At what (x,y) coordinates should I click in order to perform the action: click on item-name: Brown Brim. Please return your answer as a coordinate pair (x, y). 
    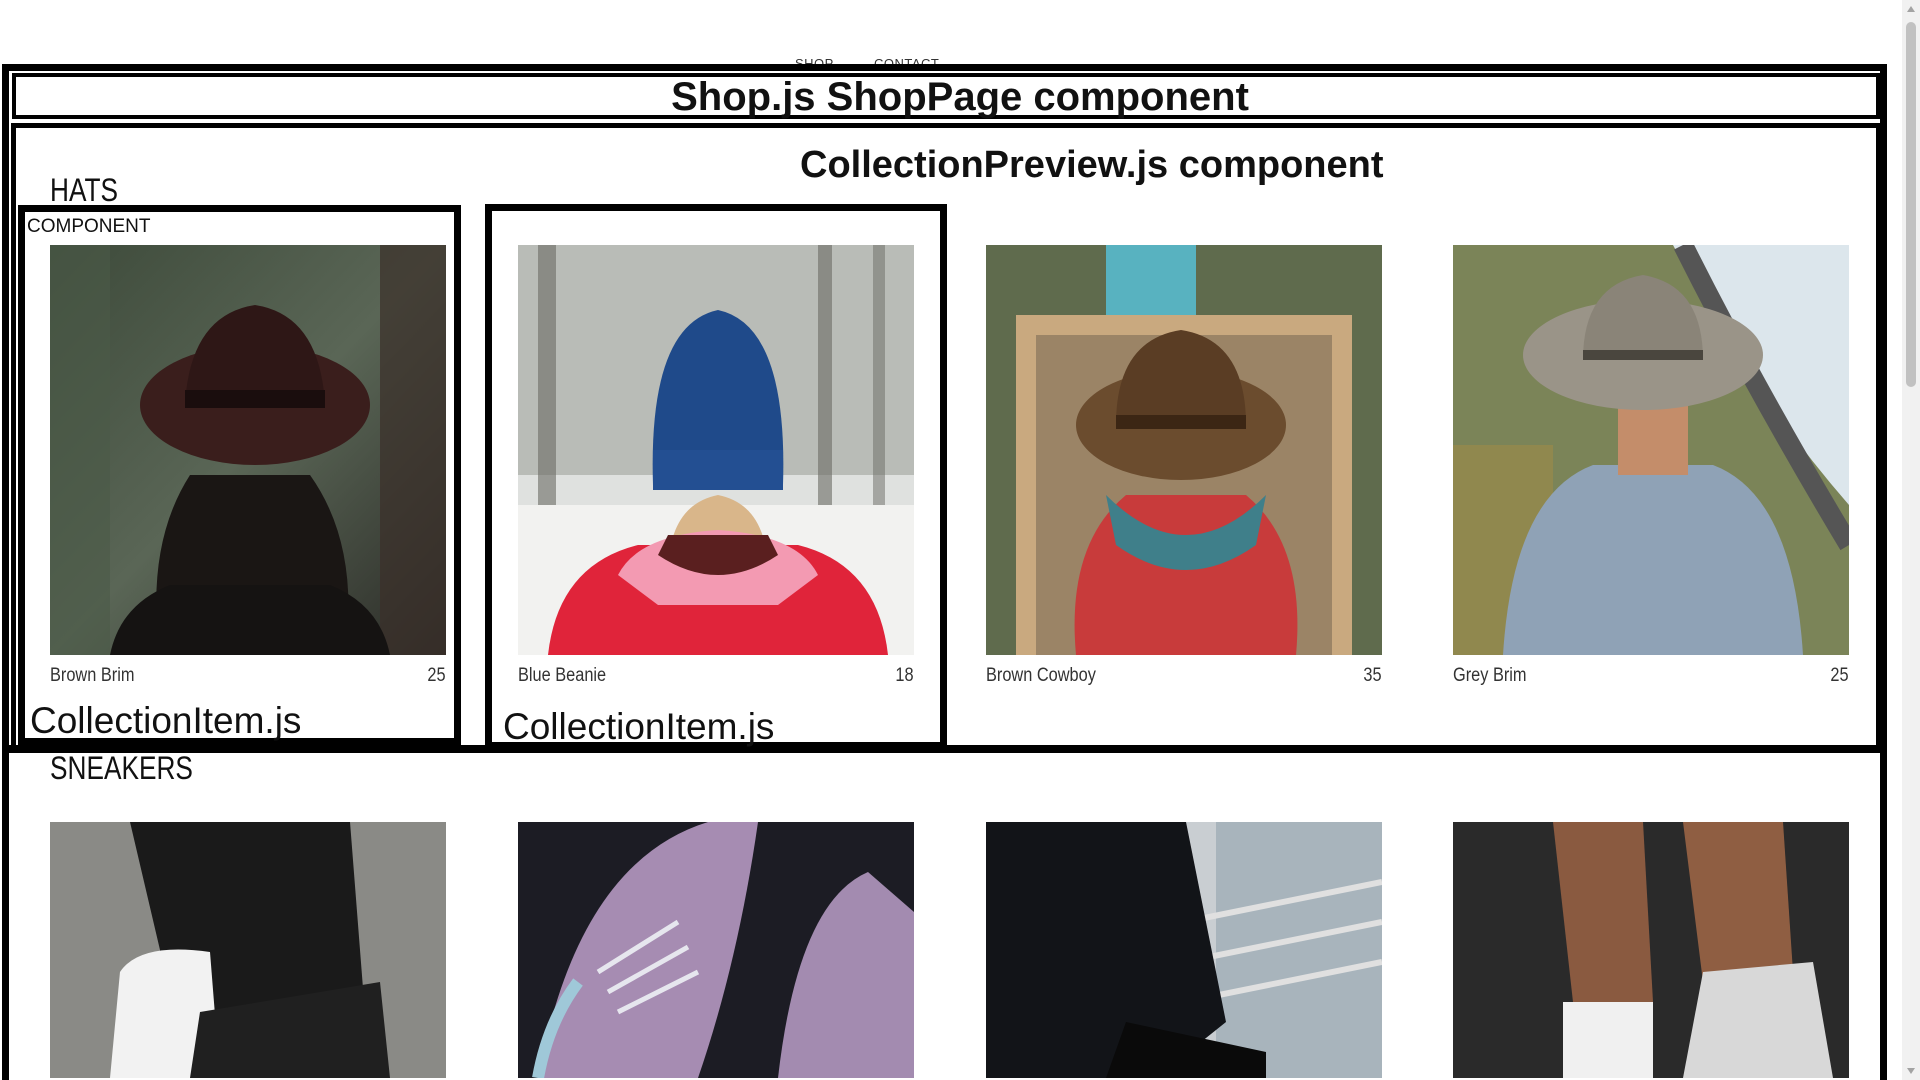
    Looking at the image, I should click on (92, 675).